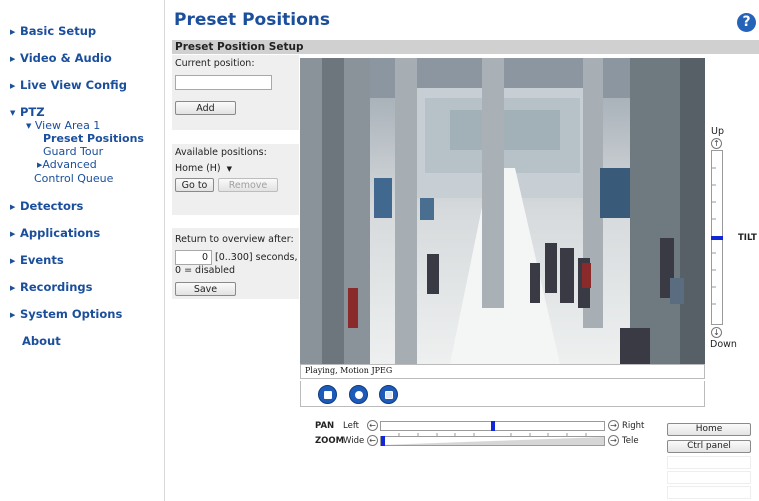 The width and height of the screenshot is (759, 501). What do you see at coordinates (383, 441) in the screenshot?
I see `zoom-thumb` at bounding box center [383, 441].